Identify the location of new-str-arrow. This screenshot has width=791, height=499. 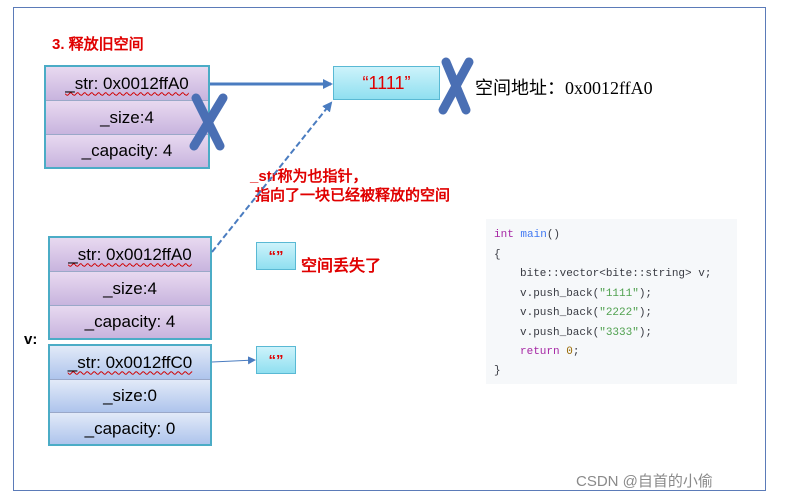
(233, 360).